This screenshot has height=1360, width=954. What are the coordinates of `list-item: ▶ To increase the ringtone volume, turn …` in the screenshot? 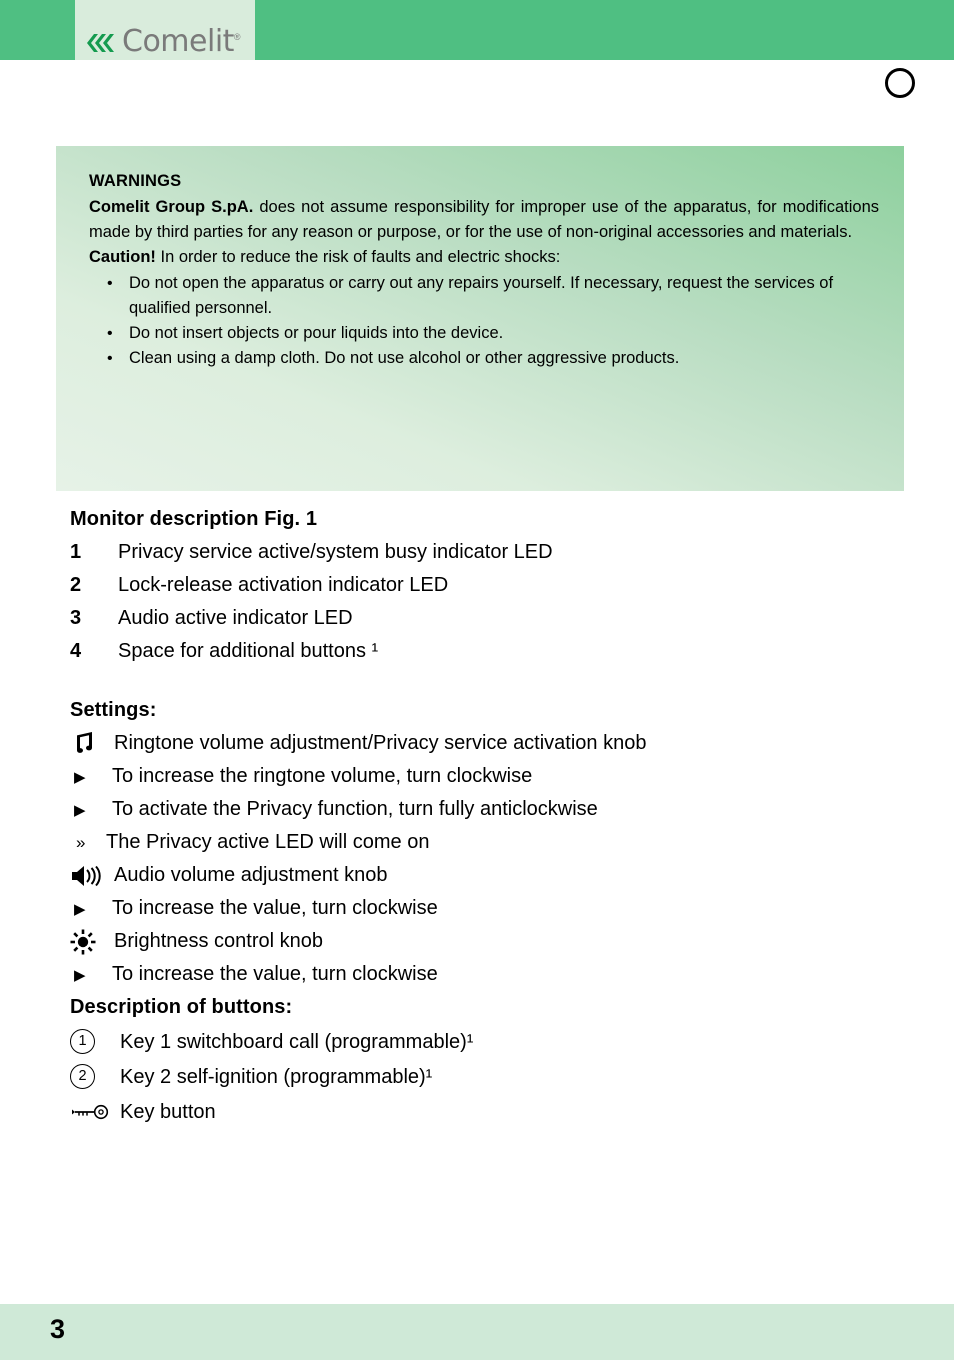 It's located at (505, 776).